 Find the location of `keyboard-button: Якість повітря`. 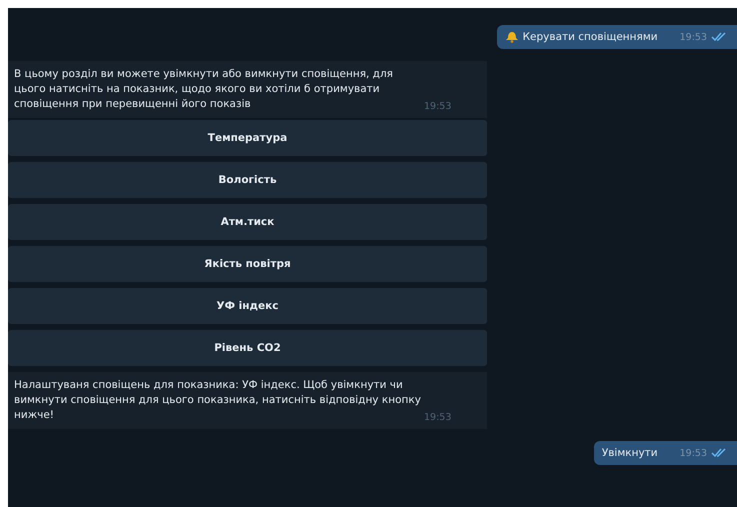

keyboard-button: Якість повітря is located at coordinates (247, 264).